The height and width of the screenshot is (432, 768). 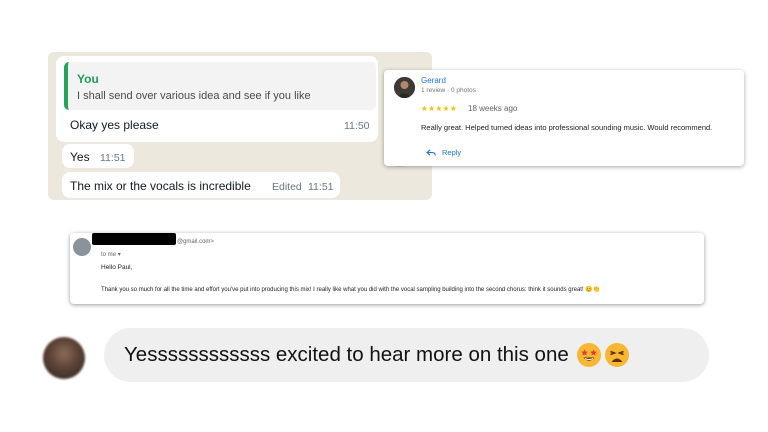 What do you see at coordinates (433, 80) in the screenshot?
I see `reviewer-name: Gerard` at bounding box center [433, 80].